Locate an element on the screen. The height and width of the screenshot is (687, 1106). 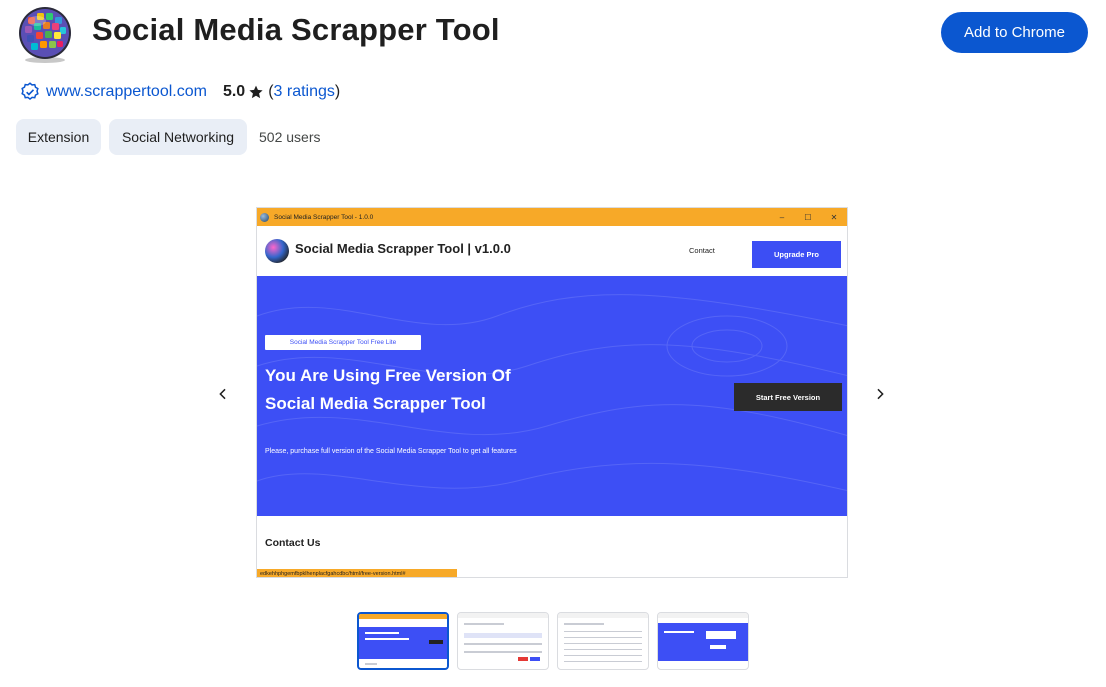
screenshot-heading-line2: Social Media Scrapper Tool is located at coordinates (375, 403).